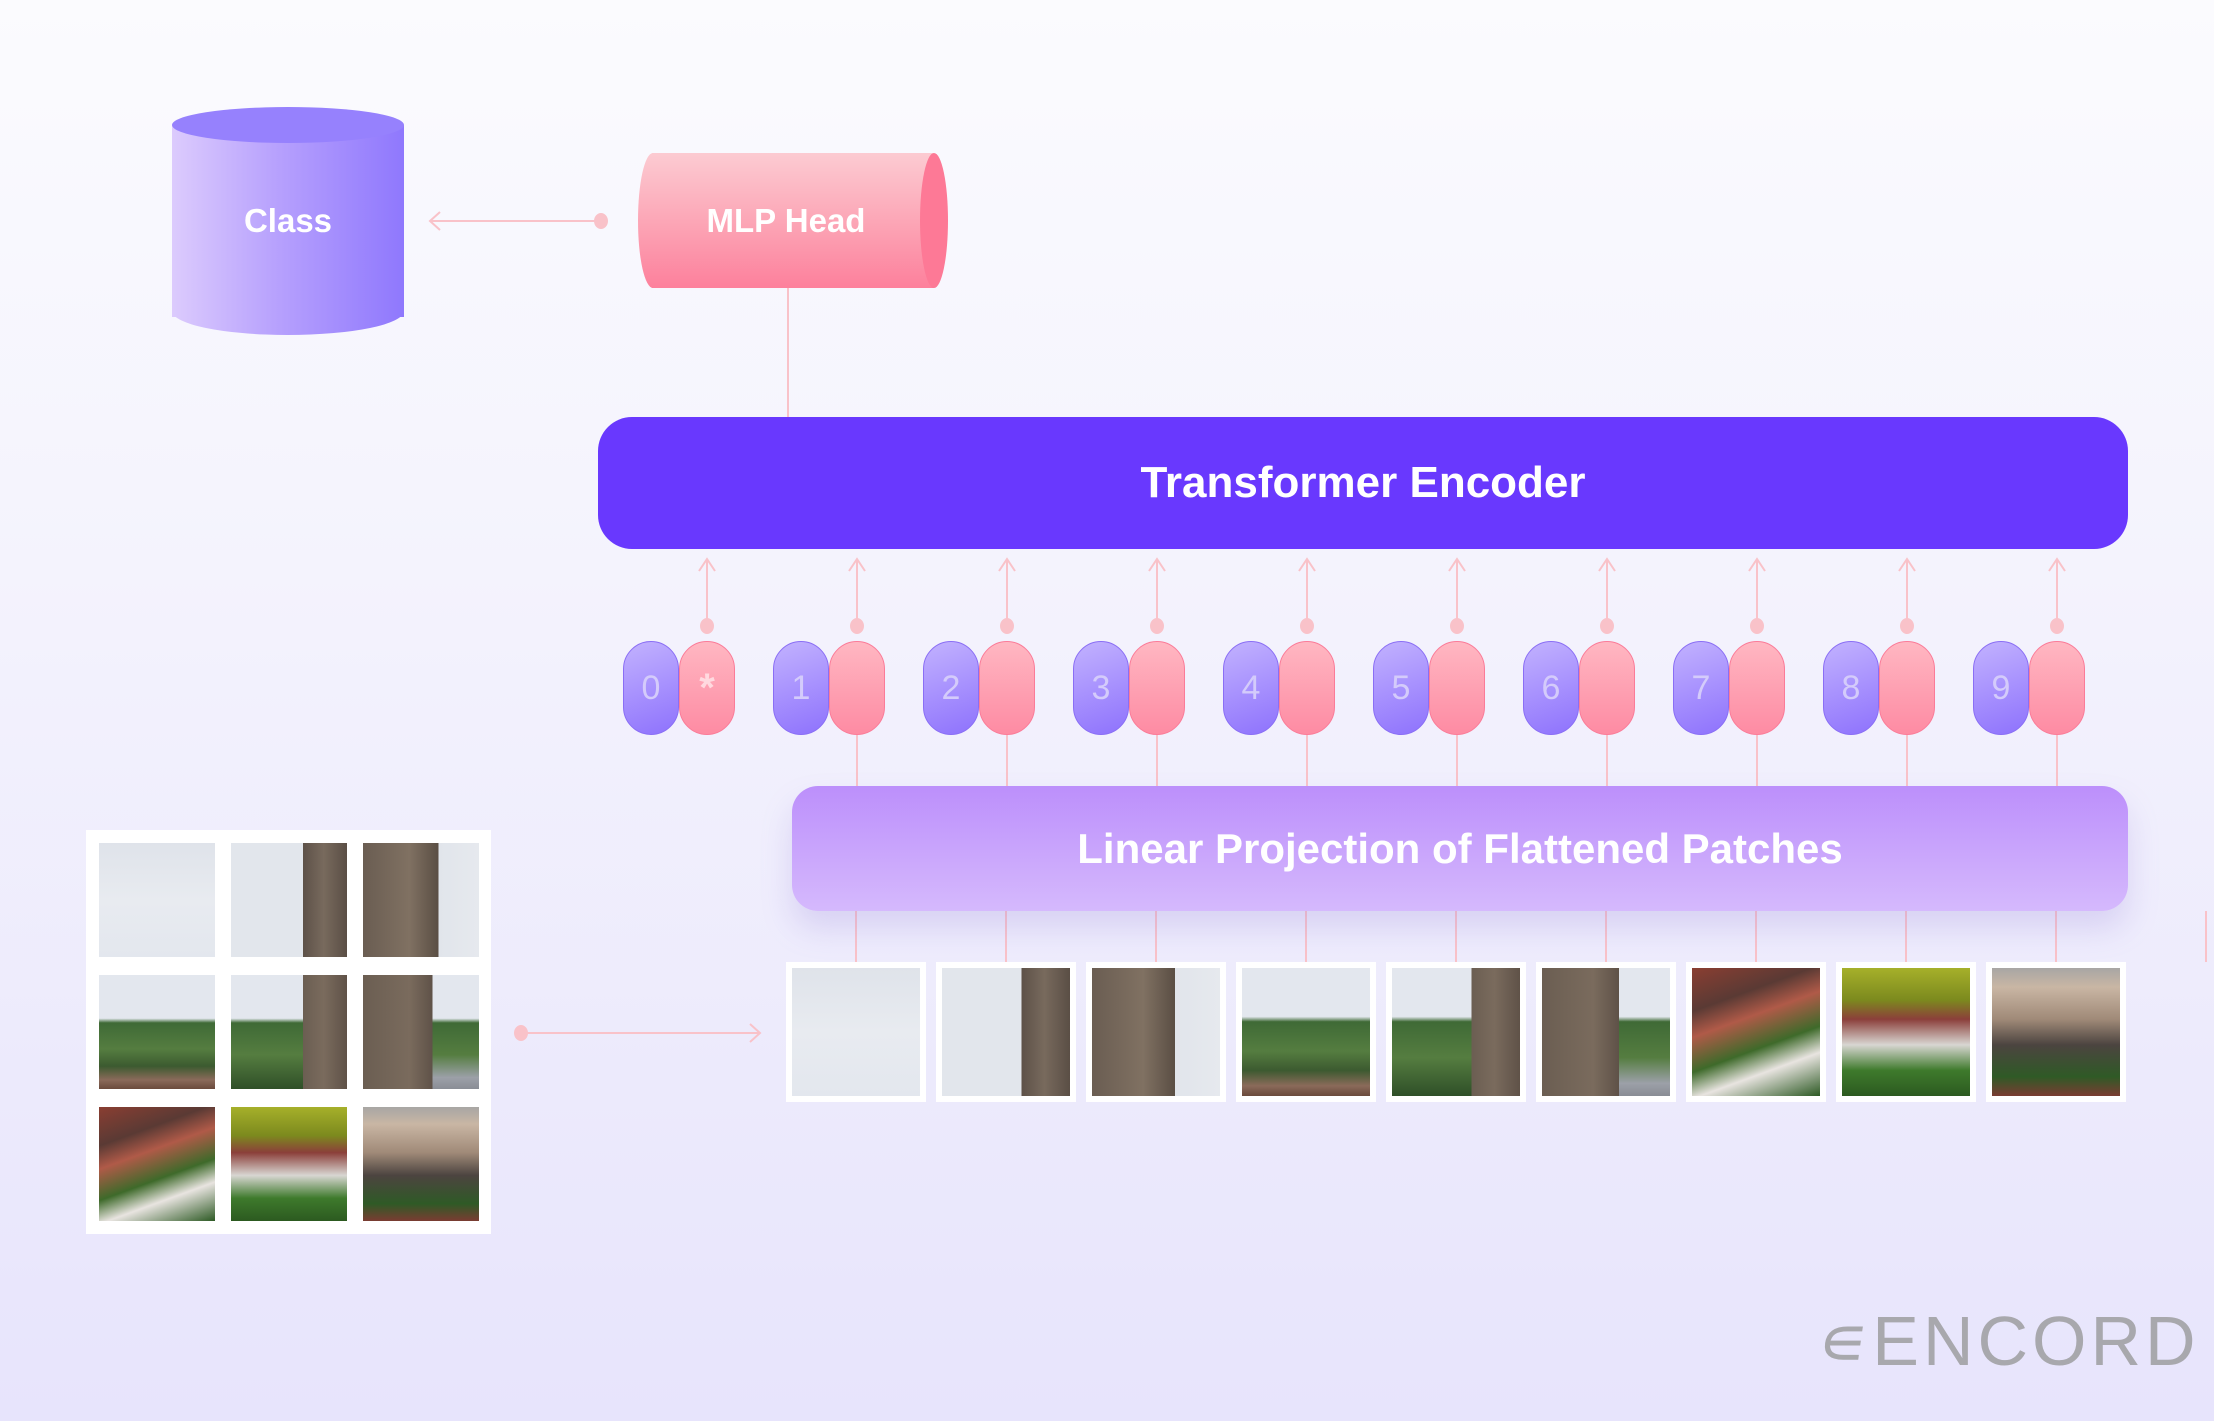  What do you see at coordinates (1701, 688) in the screenshot?
I see `position-embedding-7: 7` at bounding box center [1701, 688].